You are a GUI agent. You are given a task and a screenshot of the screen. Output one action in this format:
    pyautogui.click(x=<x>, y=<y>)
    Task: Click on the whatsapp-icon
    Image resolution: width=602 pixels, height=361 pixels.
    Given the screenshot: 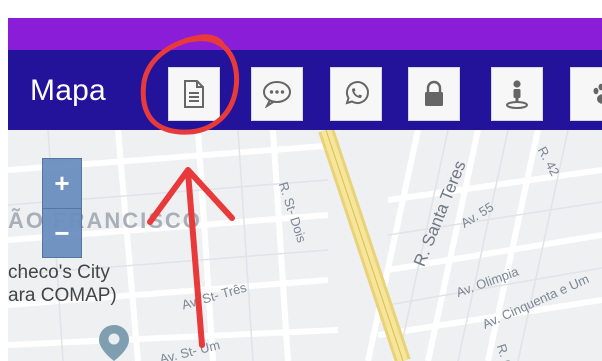 What is the action you would take?
    pyautogui.click(x=357, y=93)
    